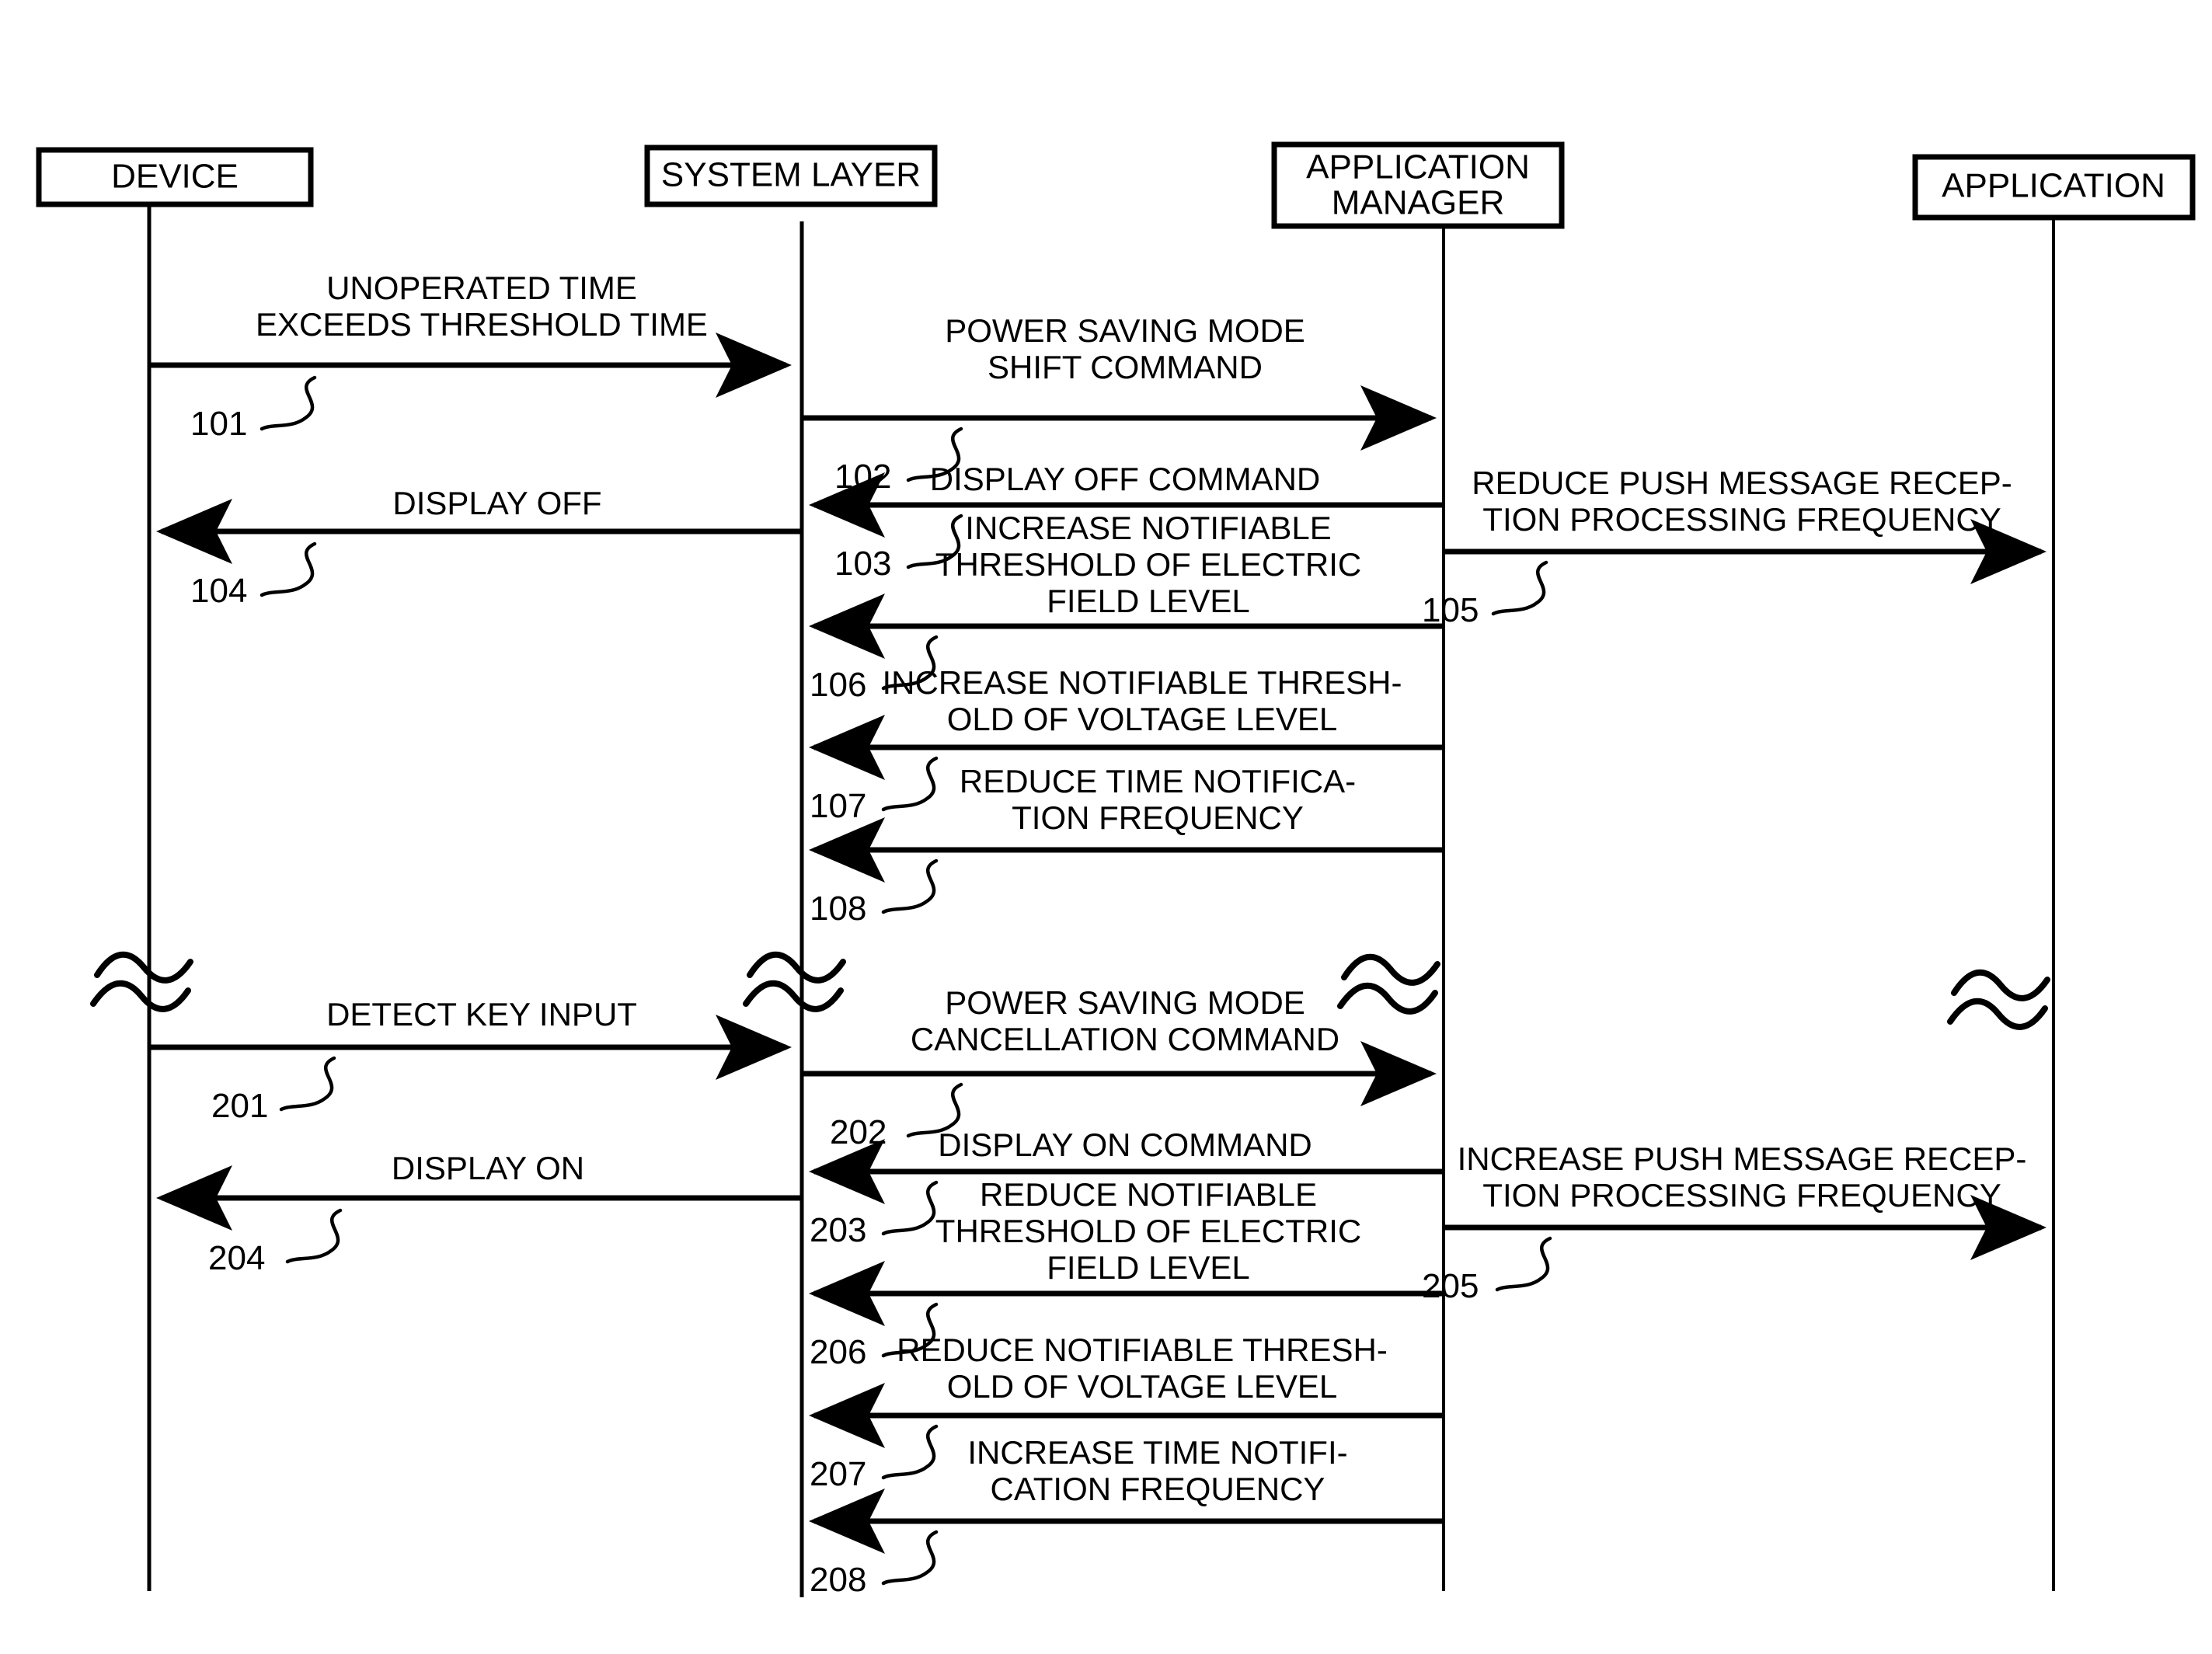 This screenshot has height=1654, width=2212. What do you see at coordinates (1148, 528) in the screenshot?
I see `message-106-label-line1: INCREASE NOTIFIABLE` at bounding box center [1148, 528].